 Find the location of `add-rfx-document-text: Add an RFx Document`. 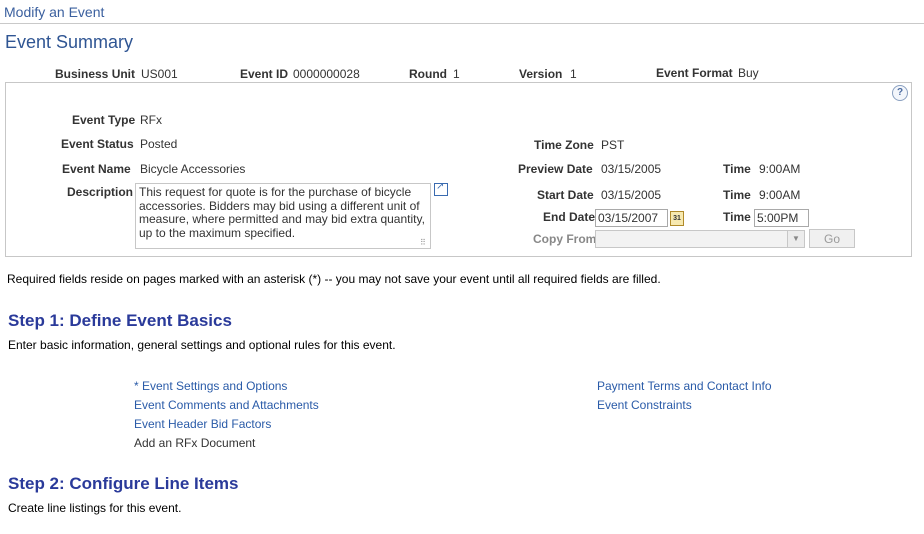

add-rfx-document-text: Add an RFx Document is located at coordinates (195, 443).